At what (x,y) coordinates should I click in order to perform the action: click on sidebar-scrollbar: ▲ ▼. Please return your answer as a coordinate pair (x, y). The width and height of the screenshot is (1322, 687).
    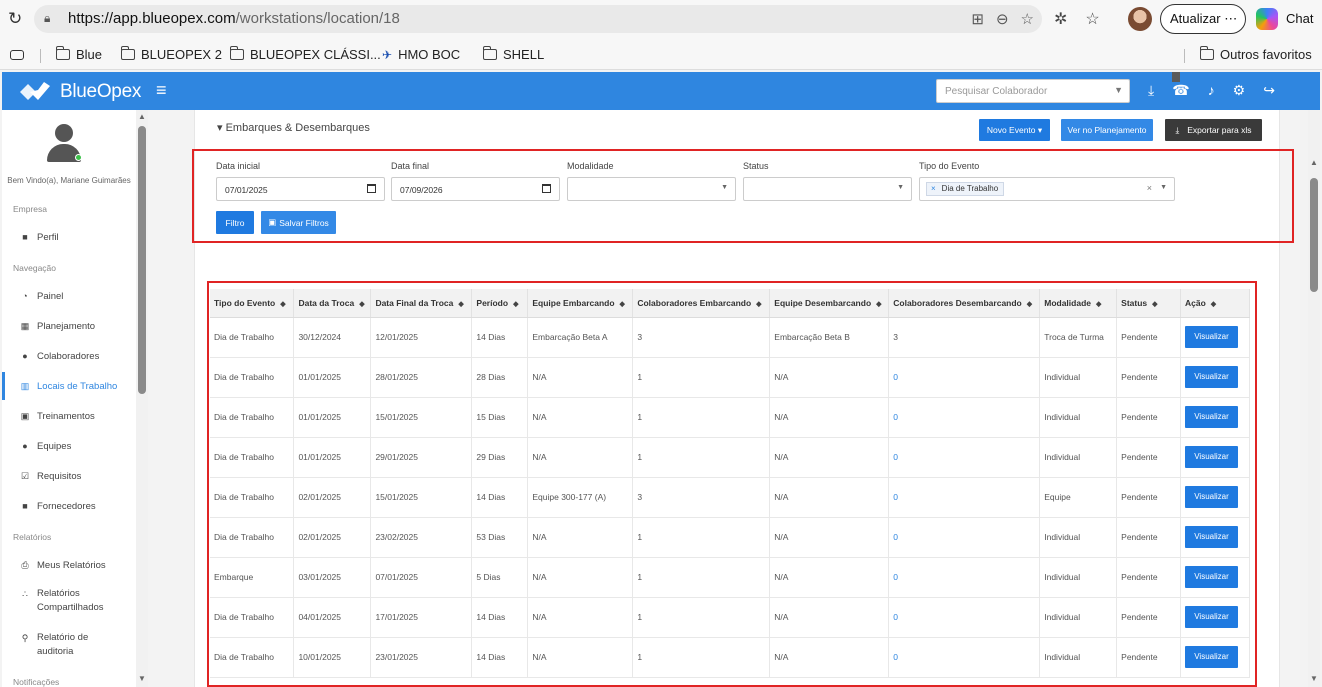
    Looking at the image, I should click on (142, 398).